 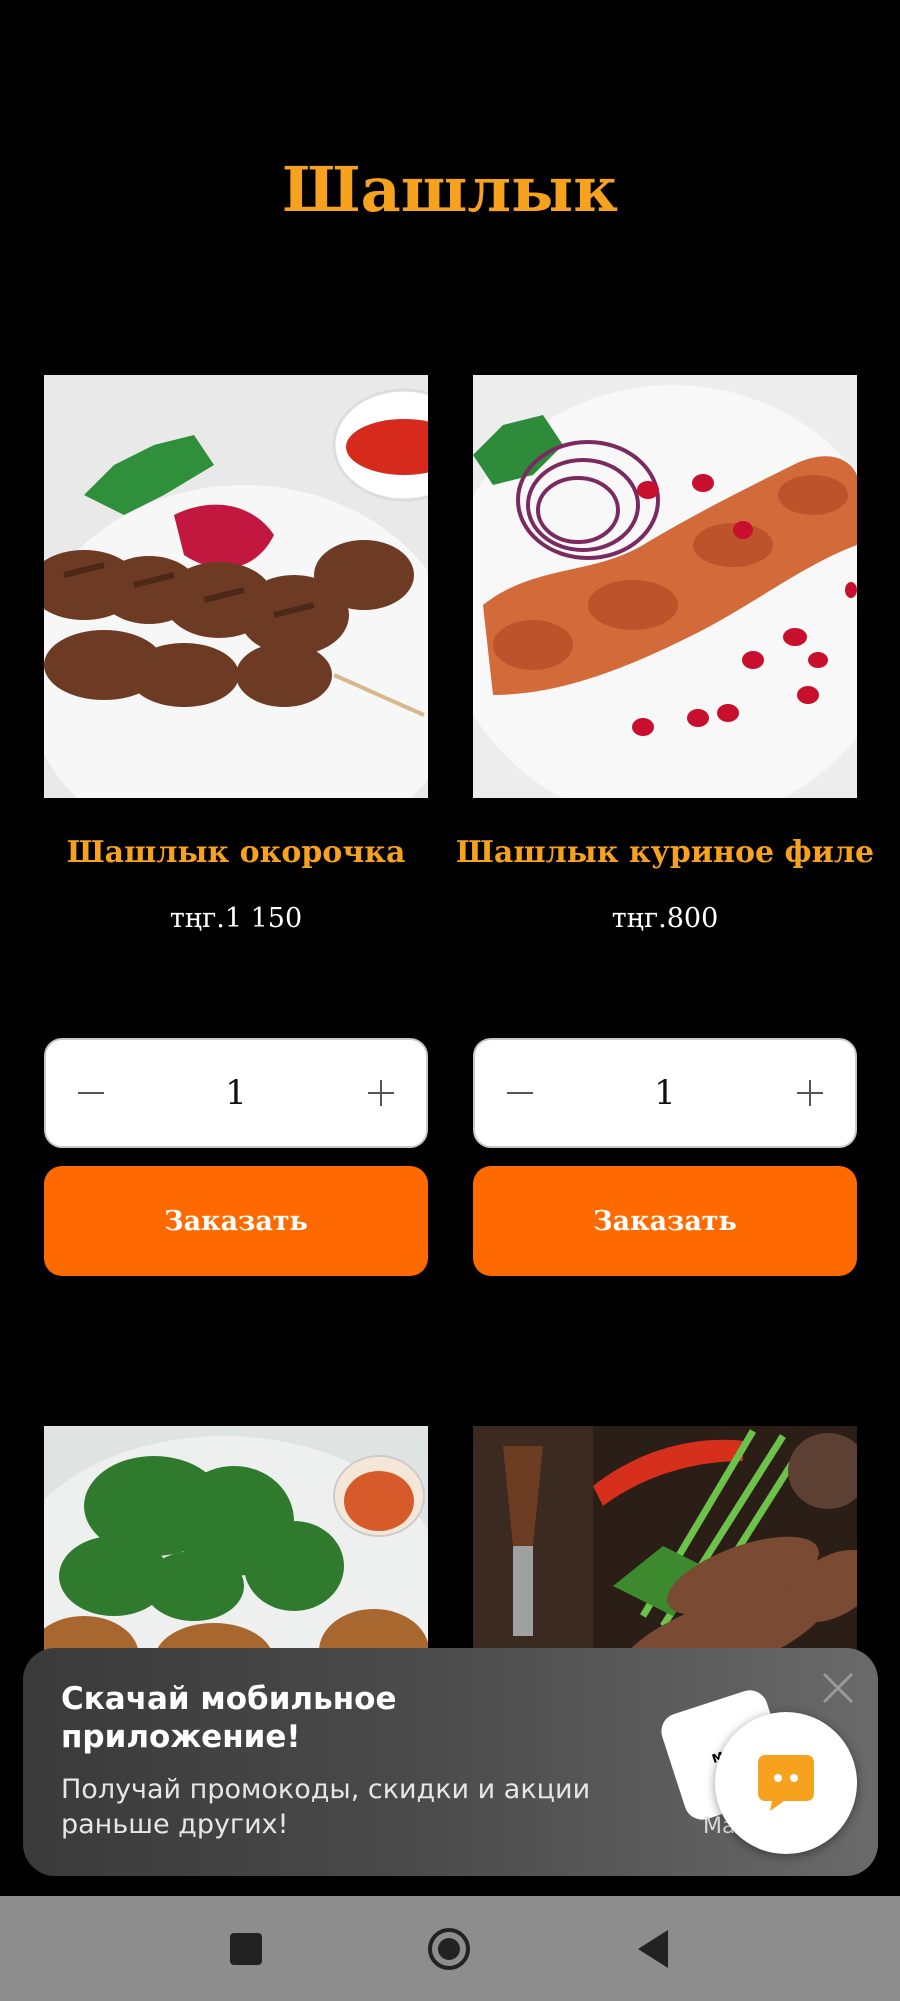 I want to click on chat-icon, so click(x=786, y=1783).